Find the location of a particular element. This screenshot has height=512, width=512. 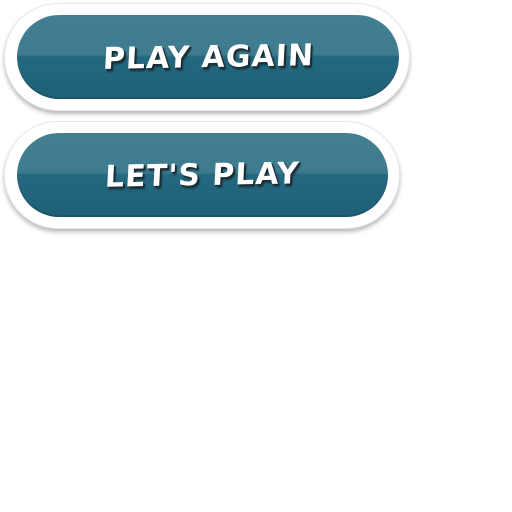

lets-play-label: LET'S PLAY is located at coordinates (202, 175).